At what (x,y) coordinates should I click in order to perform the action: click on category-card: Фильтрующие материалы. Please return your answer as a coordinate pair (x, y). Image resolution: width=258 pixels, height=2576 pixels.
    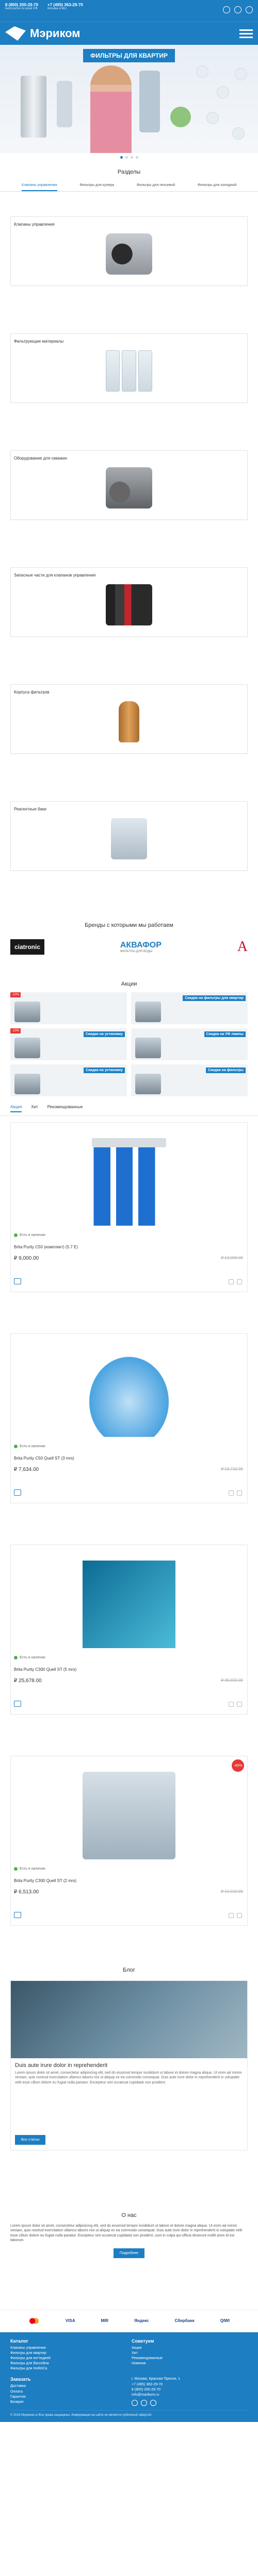
    Looking at the image, I should click on (129, 368).